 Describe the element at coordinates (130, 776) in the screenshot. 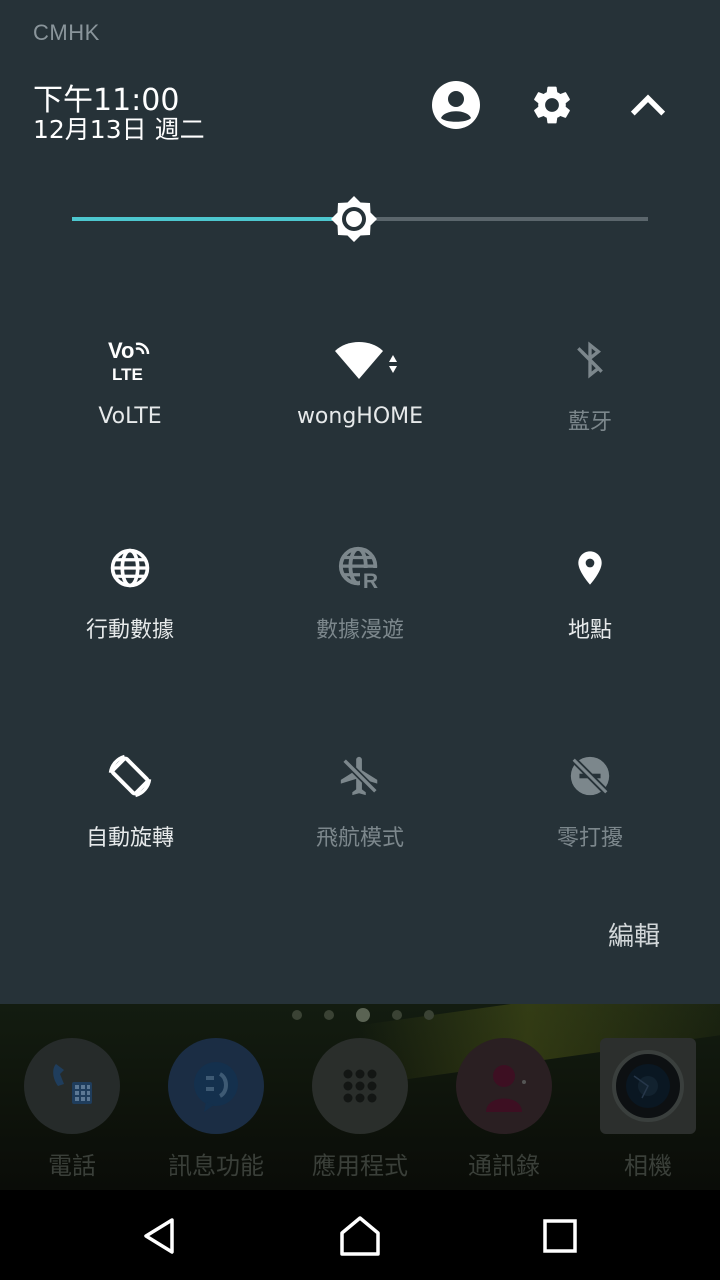

I see `auto-rotate-icon` at that location.